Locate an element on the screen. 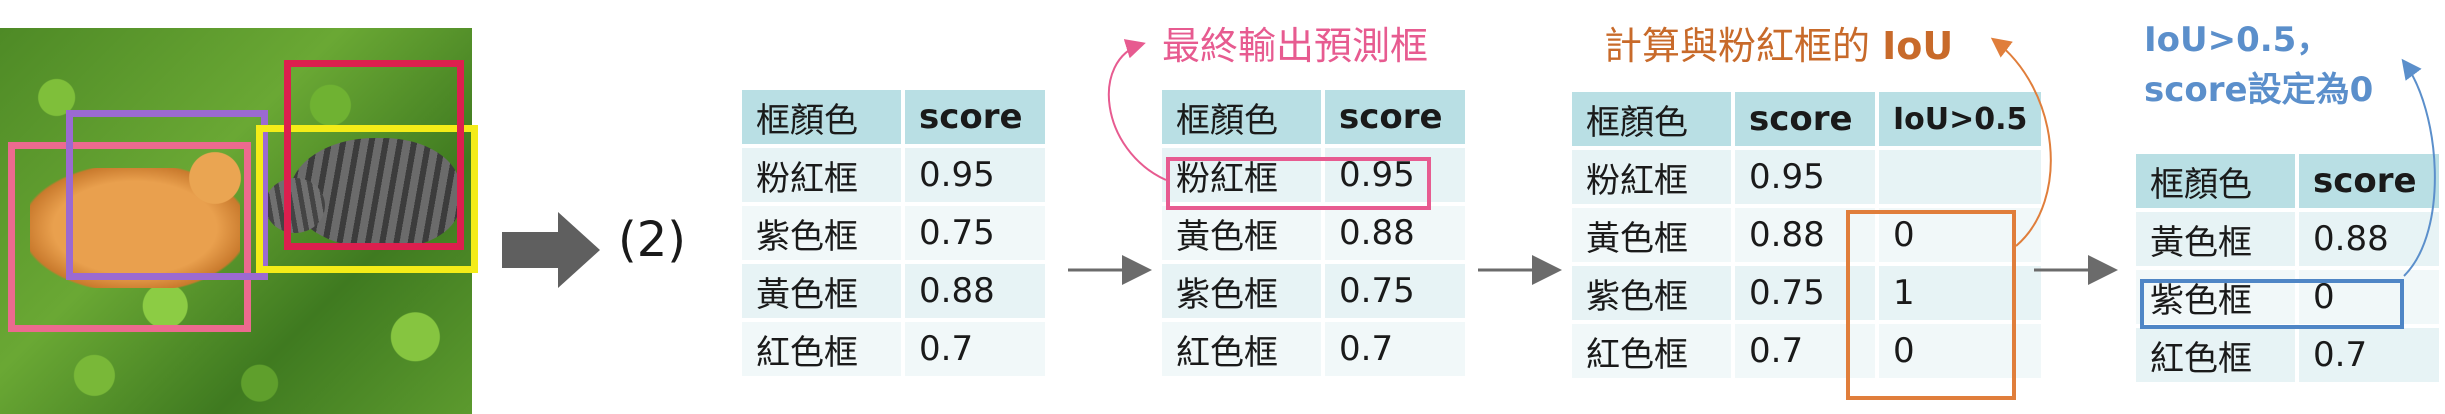  note-compute-iou: 計算與粉紅框的 IoU is located at coordinates (1778, 42).